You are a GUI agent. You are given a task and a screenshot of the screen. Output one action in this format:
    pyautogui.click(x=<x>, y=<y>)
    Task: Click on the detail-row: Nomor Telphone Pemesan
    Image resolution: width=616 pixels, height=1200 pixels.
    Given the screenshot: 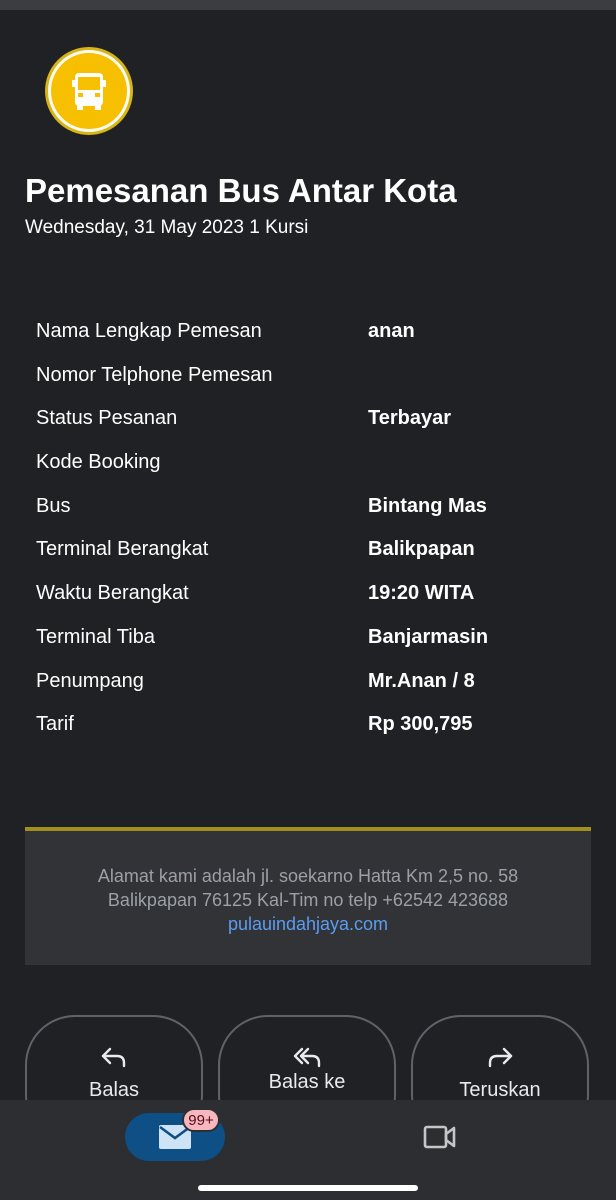 What is the action you would take?
    pyautogui.click(x=316, y=386)
    